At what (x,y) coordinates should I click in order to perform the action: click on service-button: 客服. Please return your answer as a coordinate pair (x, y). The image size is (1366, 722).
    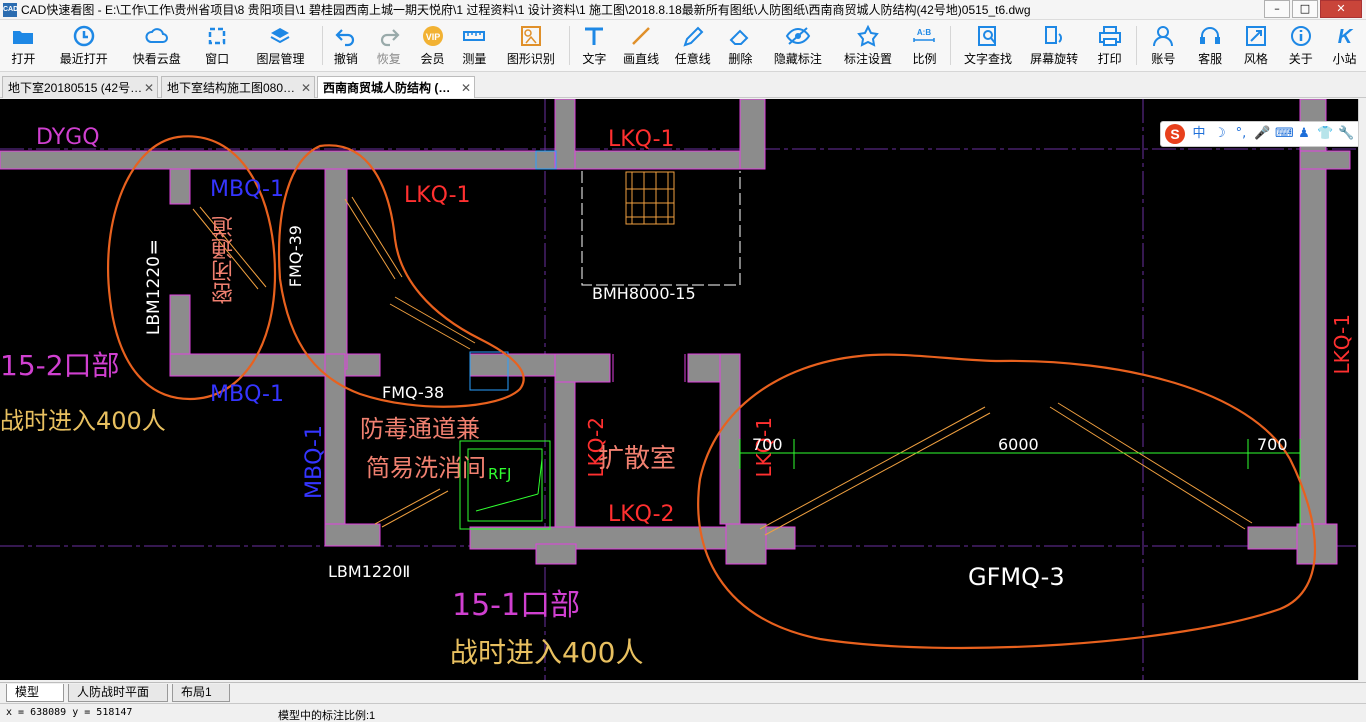
    Looking at the image, I should click on (1210, 46).